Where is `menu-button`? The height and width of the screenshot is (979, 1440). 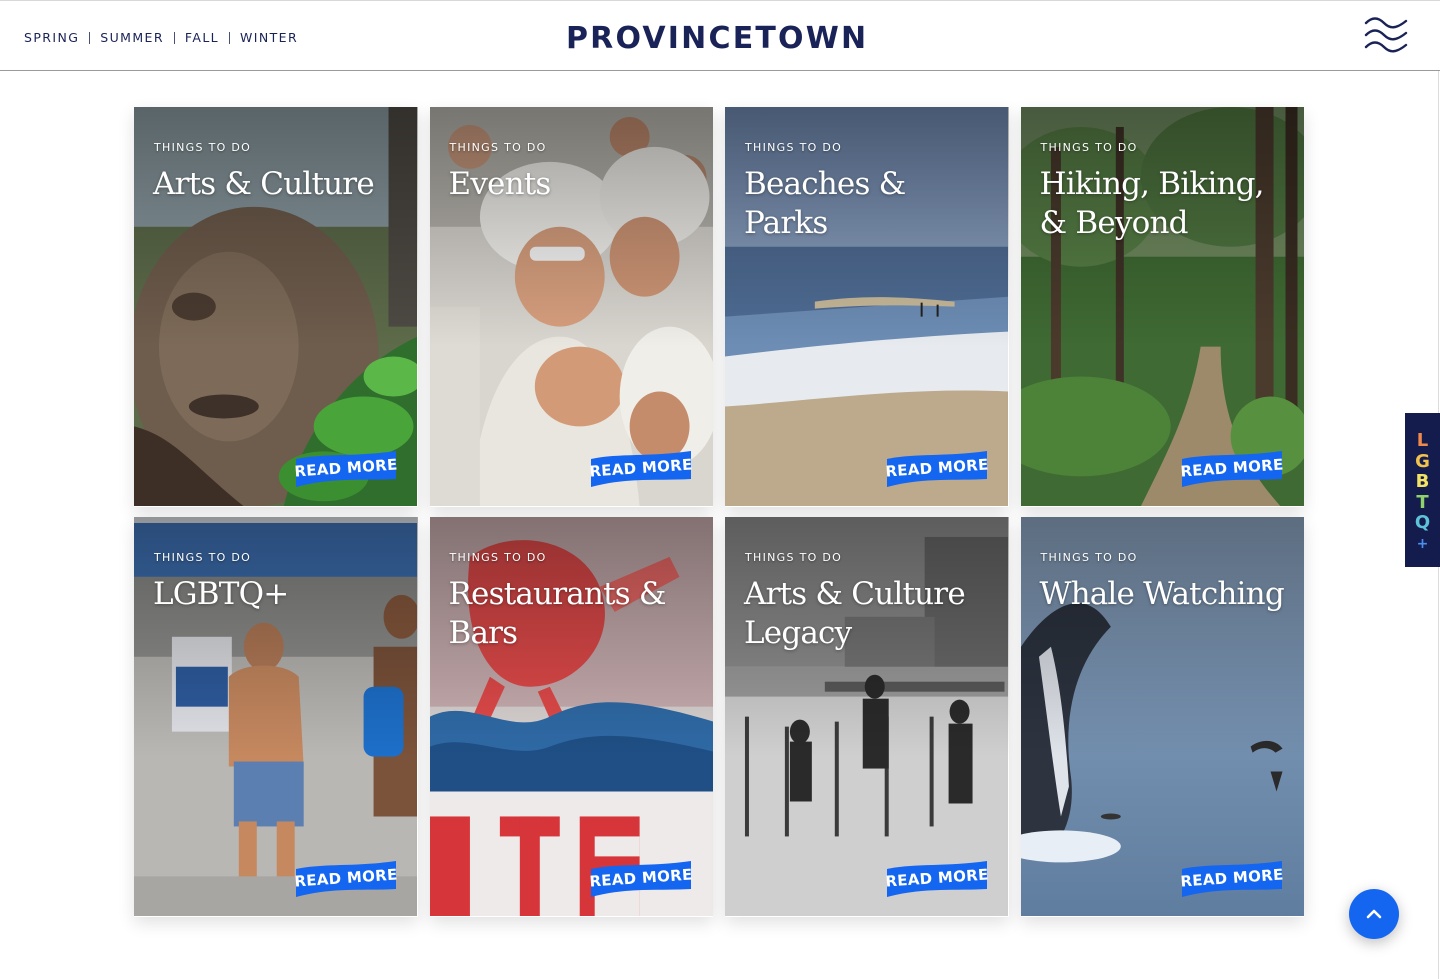
menu-button is located at coordinates (1386, 35).